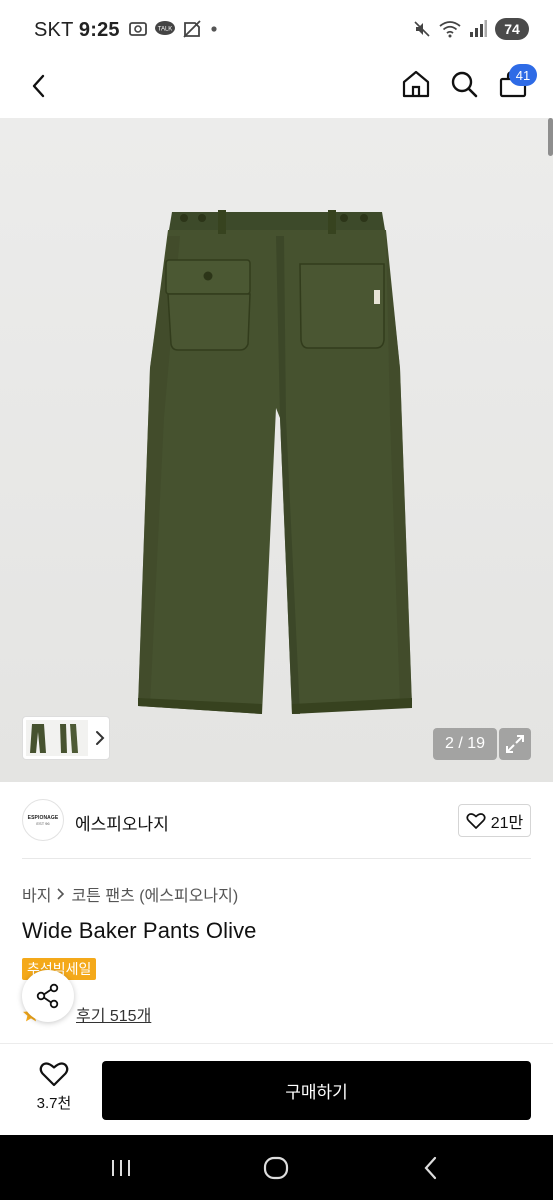  I want to click on svg-text: TALK, so click(165, 30).